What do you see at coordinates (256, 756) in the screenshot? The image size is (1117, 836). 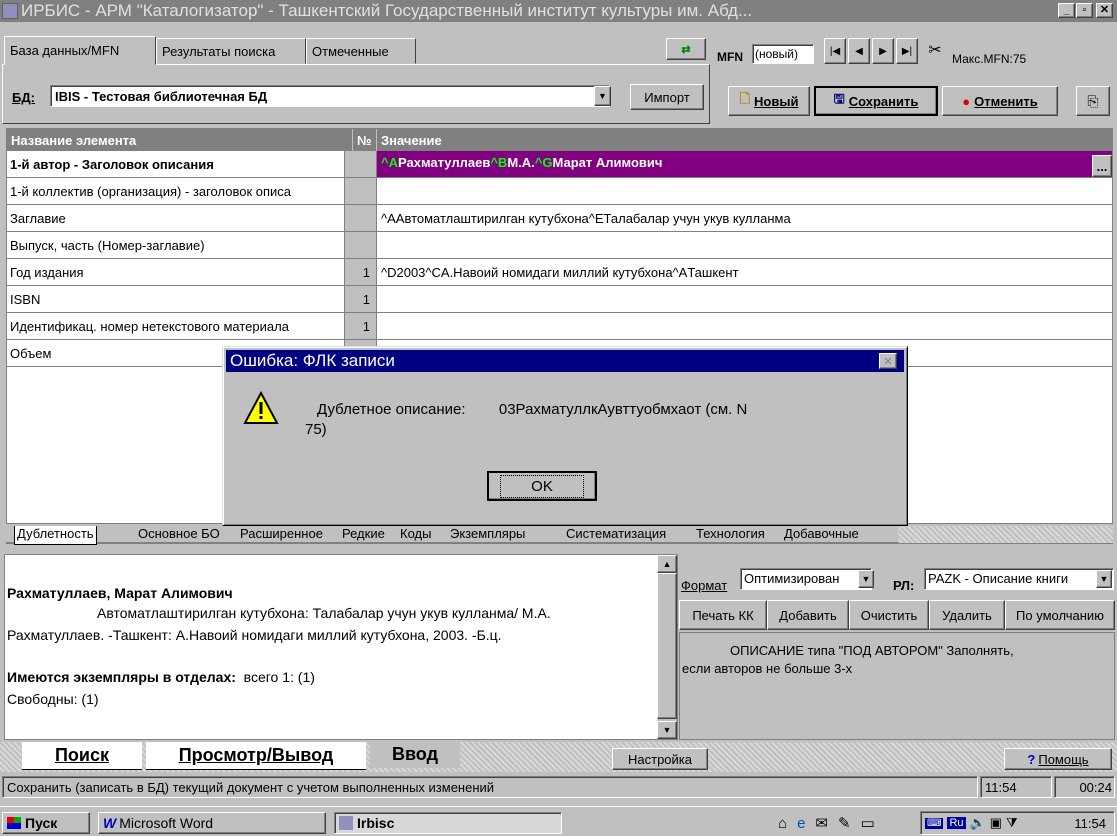 I see `tab-view-output: Просмотр/Вывод` at bounding box center [256, 756].